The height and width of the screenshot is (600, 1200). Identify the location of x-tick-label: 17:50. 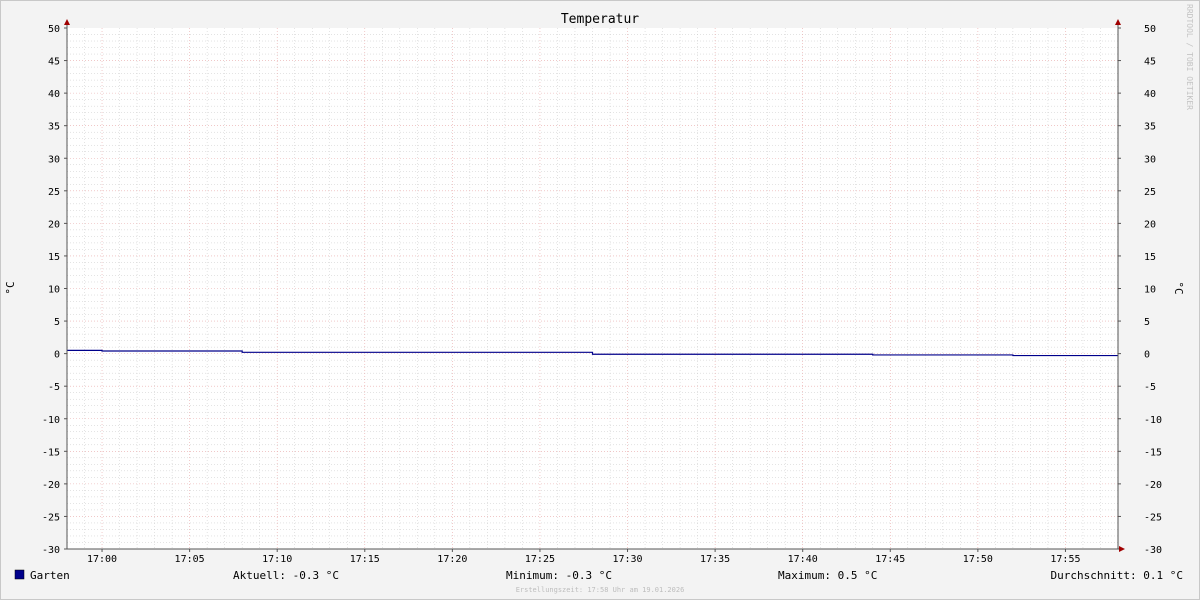
(978, 559).